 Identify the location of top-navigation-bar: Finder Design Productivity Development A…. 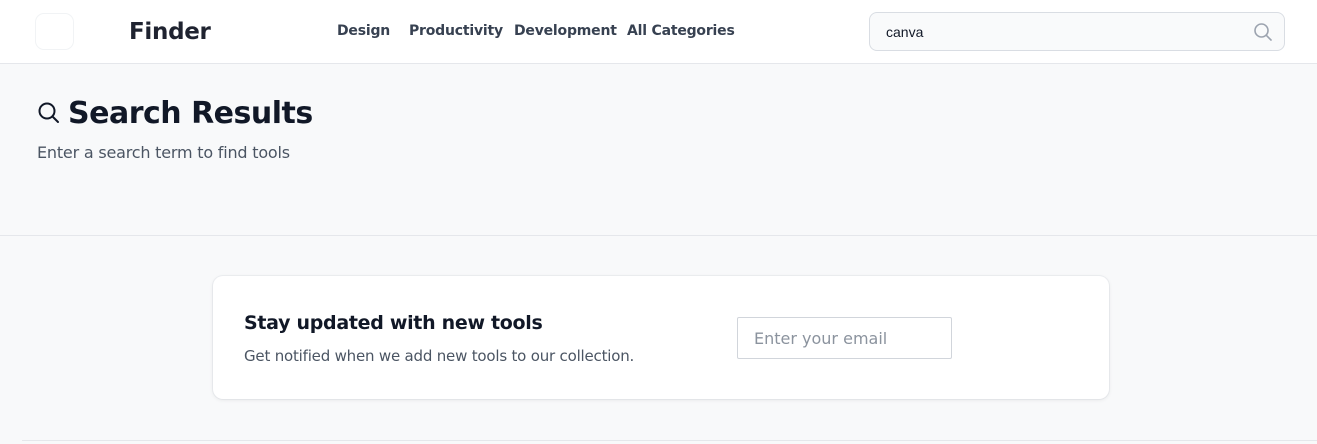
(658, 32).